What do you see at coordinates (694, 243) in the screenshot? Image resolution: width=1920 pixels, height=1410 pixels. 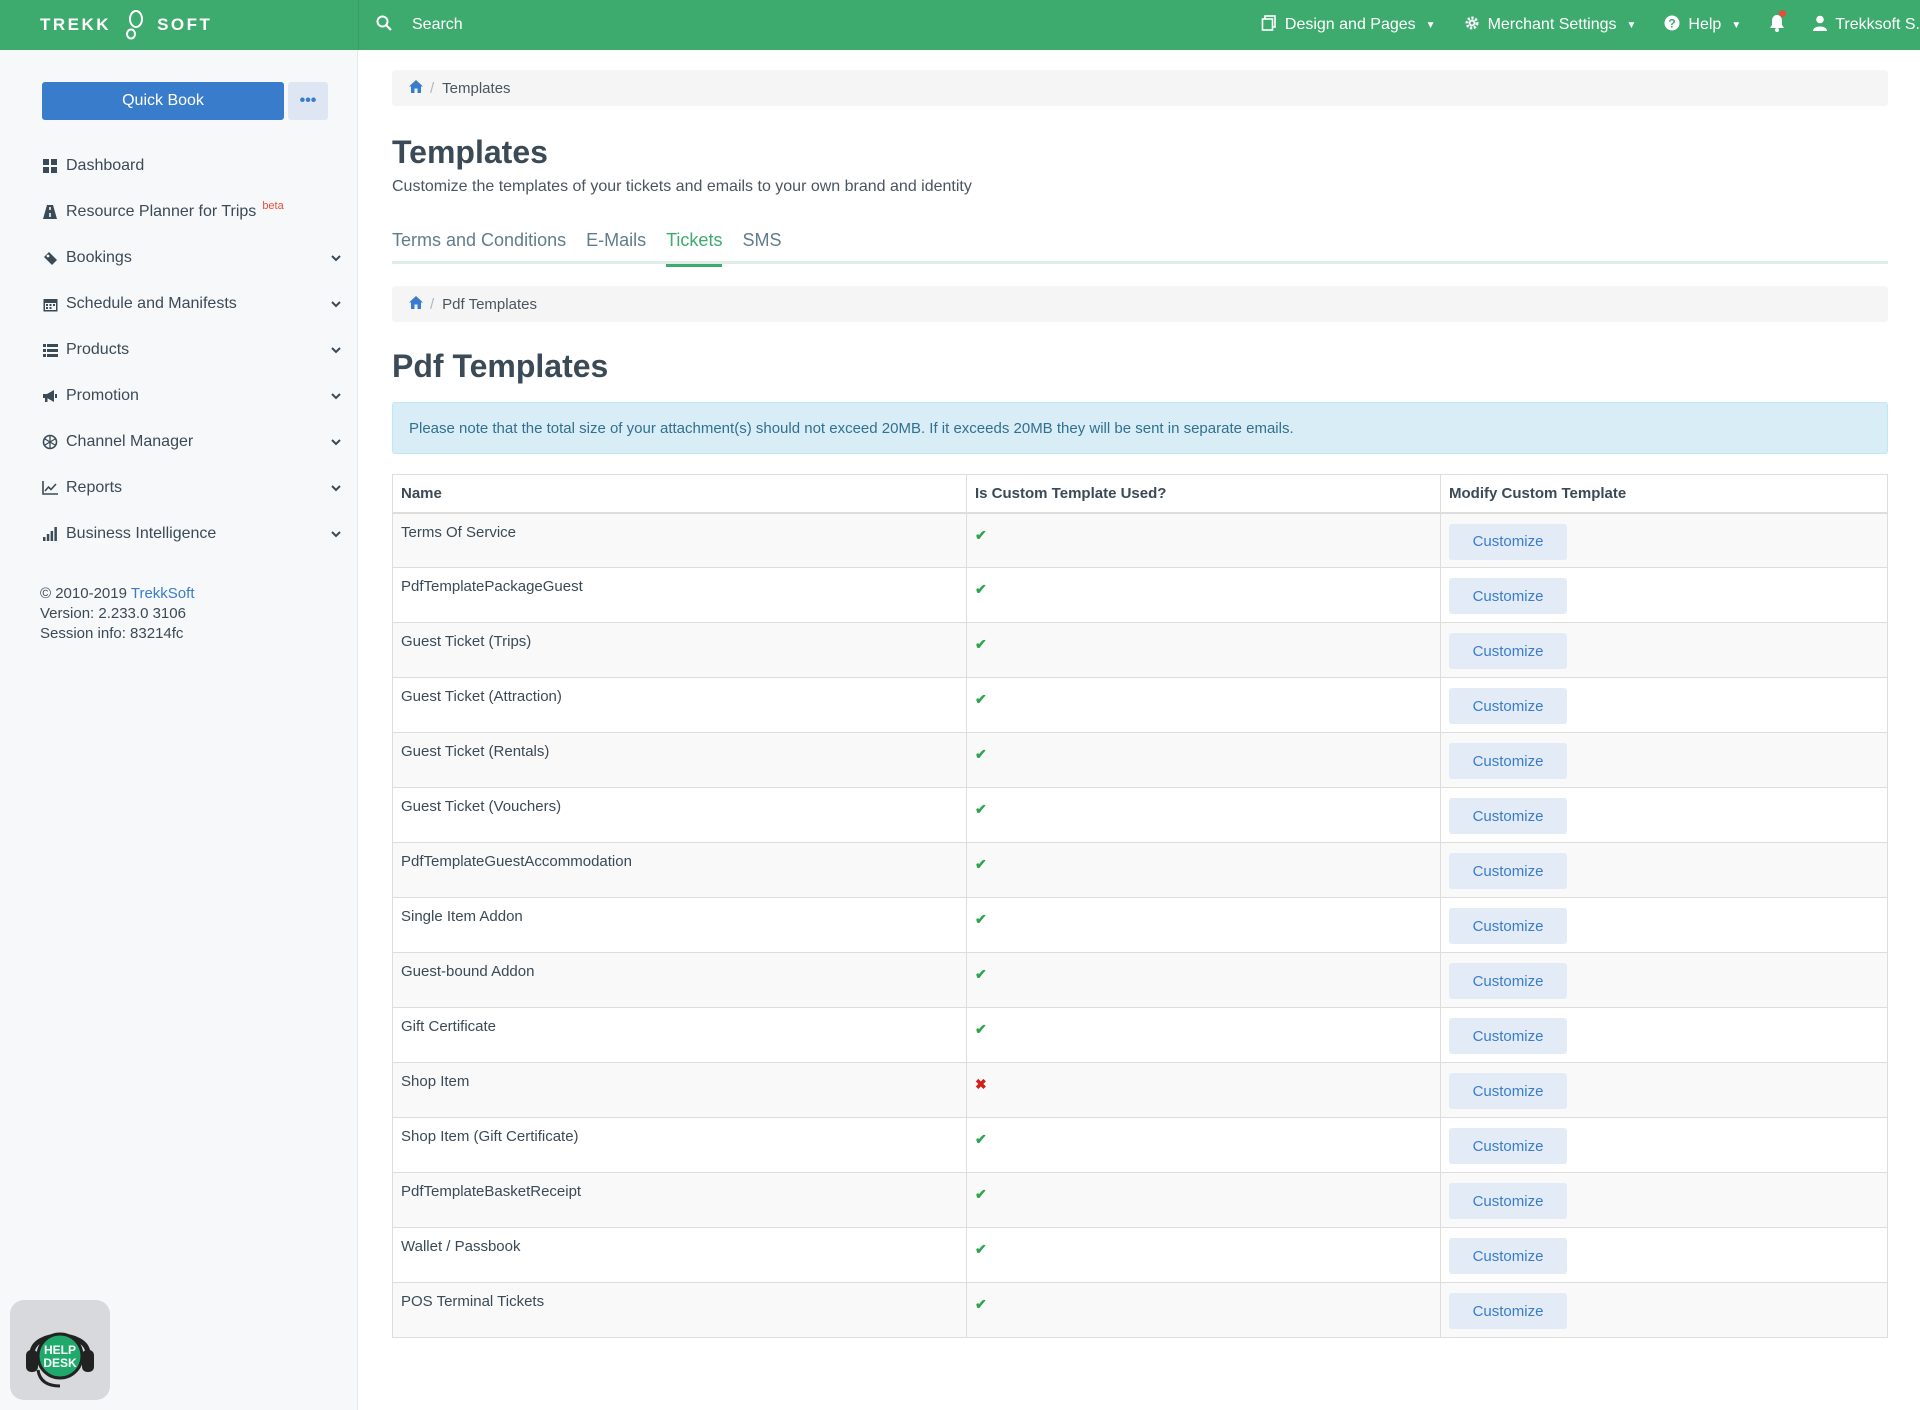 I see `tab-tickets: Tickets` at bounding box center [694, 243].